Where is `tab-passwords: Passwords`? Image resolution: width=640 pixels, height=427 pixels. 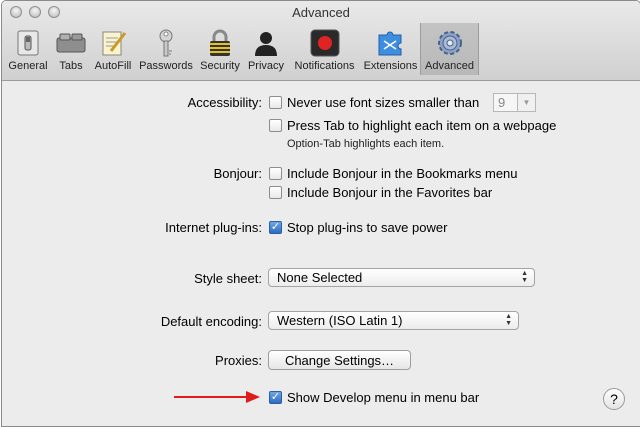 tab-passwords: Passwords is located at coordinates (166, 49).